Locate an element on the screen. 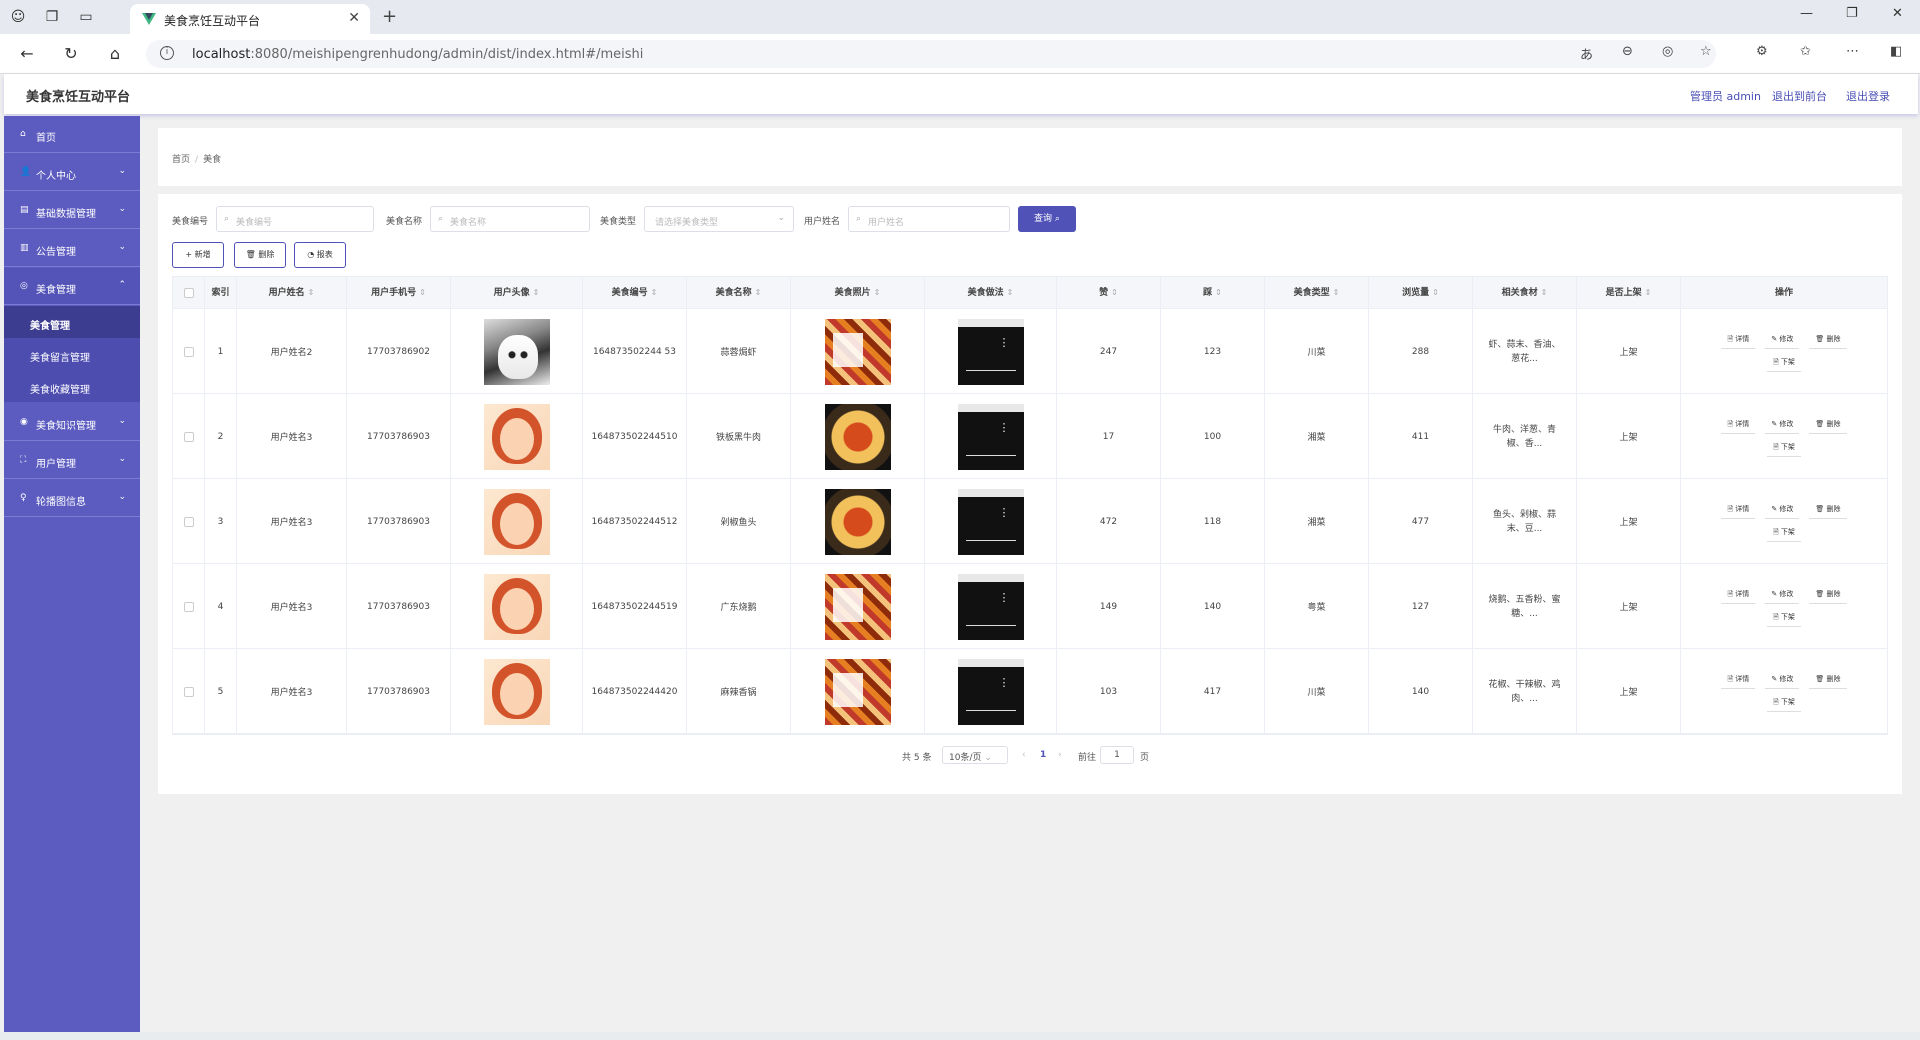 The image size is (1920, 1040). site-info-icon: i is located at coordinates (167, 53).